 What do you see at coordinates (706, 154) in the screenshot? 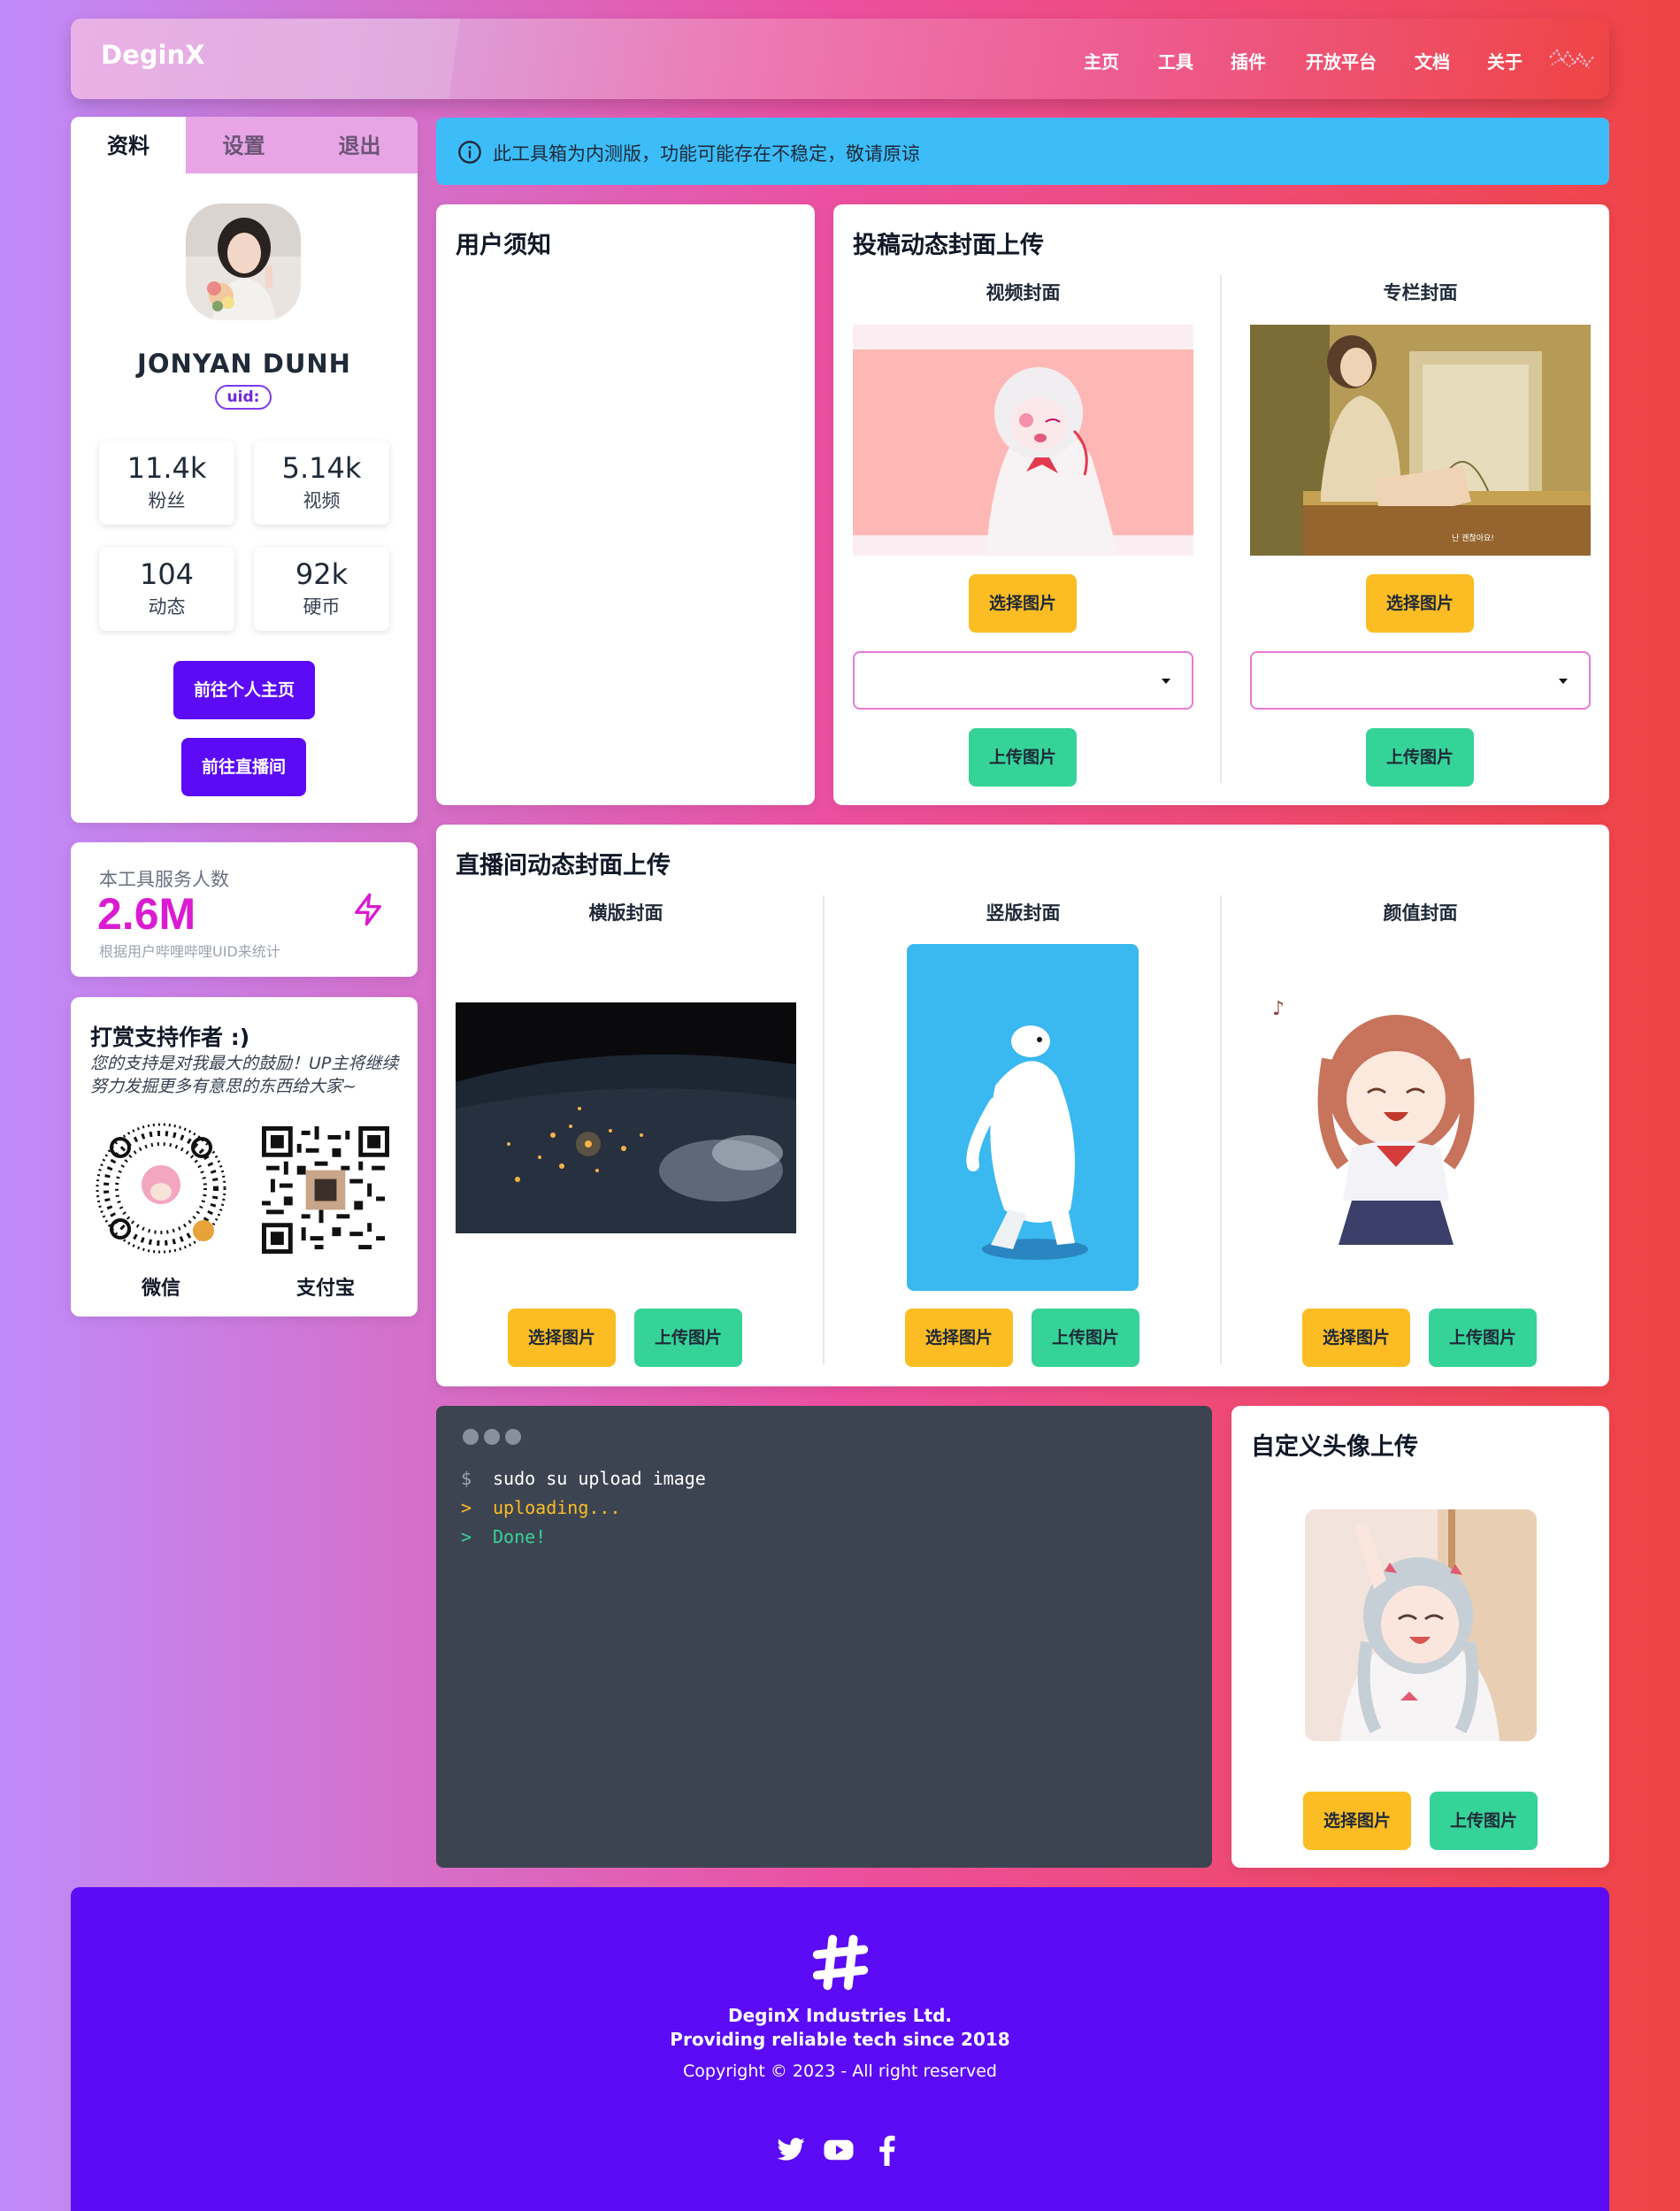
I see `notice-text: 此工具箱为内测版，功能可能存在不稳定，敬请原谅` at bounding box center [706, 154].